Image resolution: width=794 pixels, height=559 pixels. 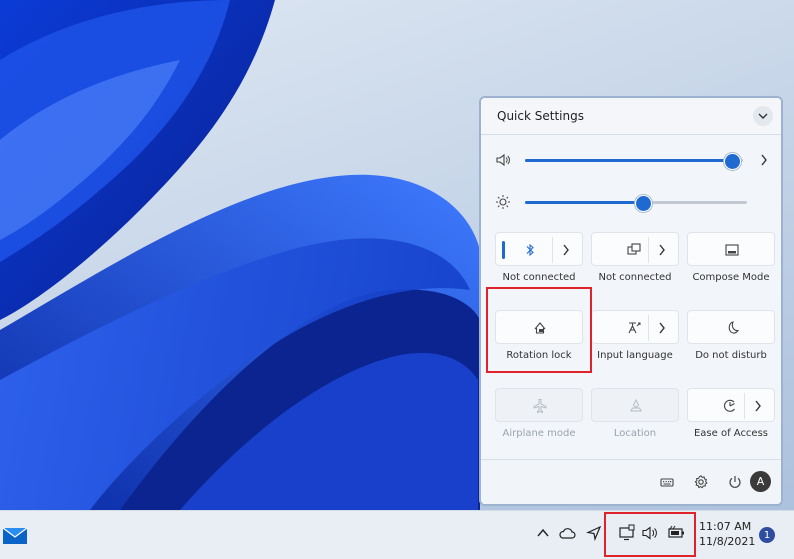 I want to click on project-tile, so click(x=635, y=249).